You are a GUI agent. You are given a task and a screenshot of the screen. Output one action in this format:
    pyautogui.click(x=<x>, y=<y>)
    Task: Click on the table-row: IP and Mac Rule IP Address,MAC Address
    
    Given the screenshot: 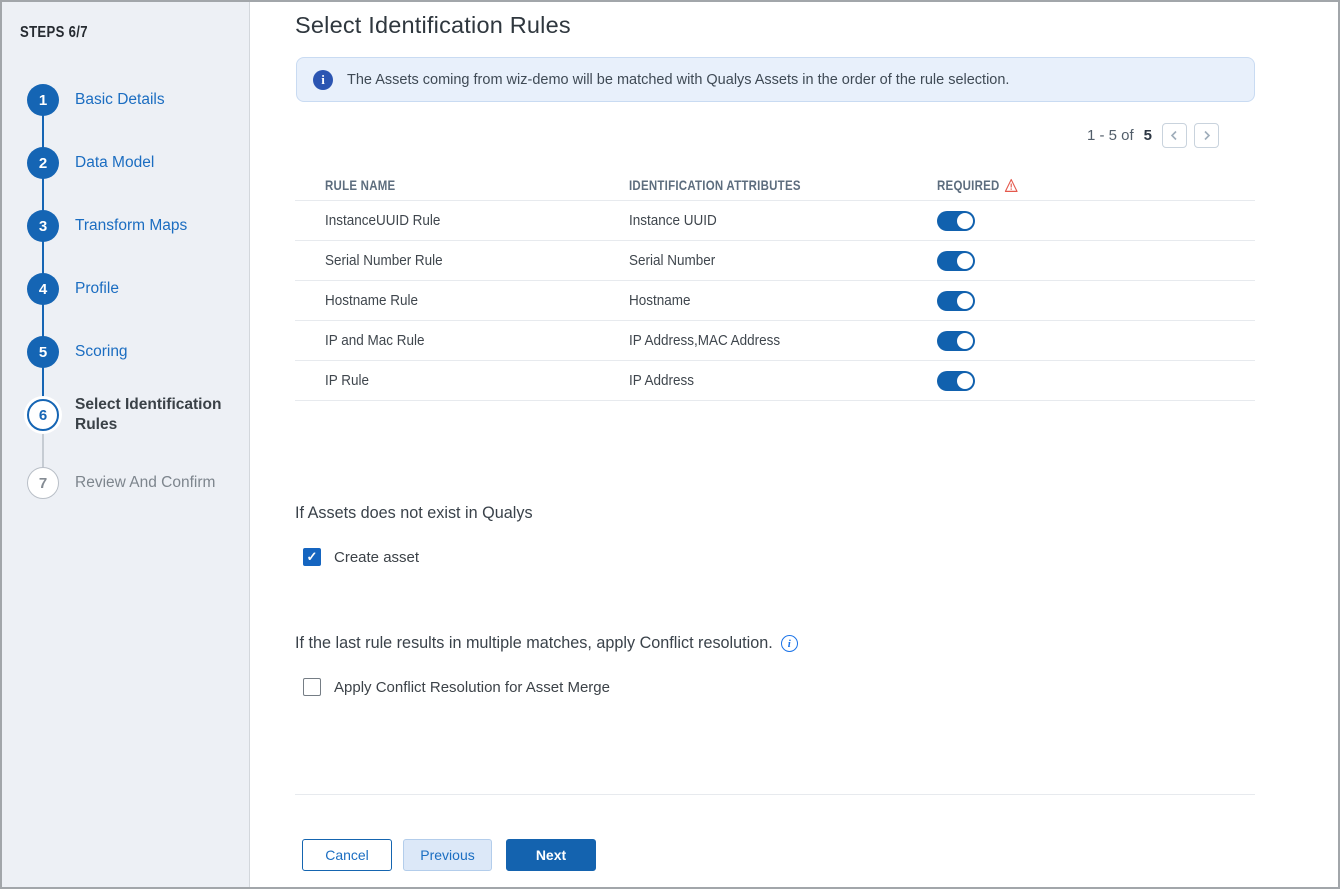 What is the action you would take?
    pyautogui.click(x=775, y=341)
    